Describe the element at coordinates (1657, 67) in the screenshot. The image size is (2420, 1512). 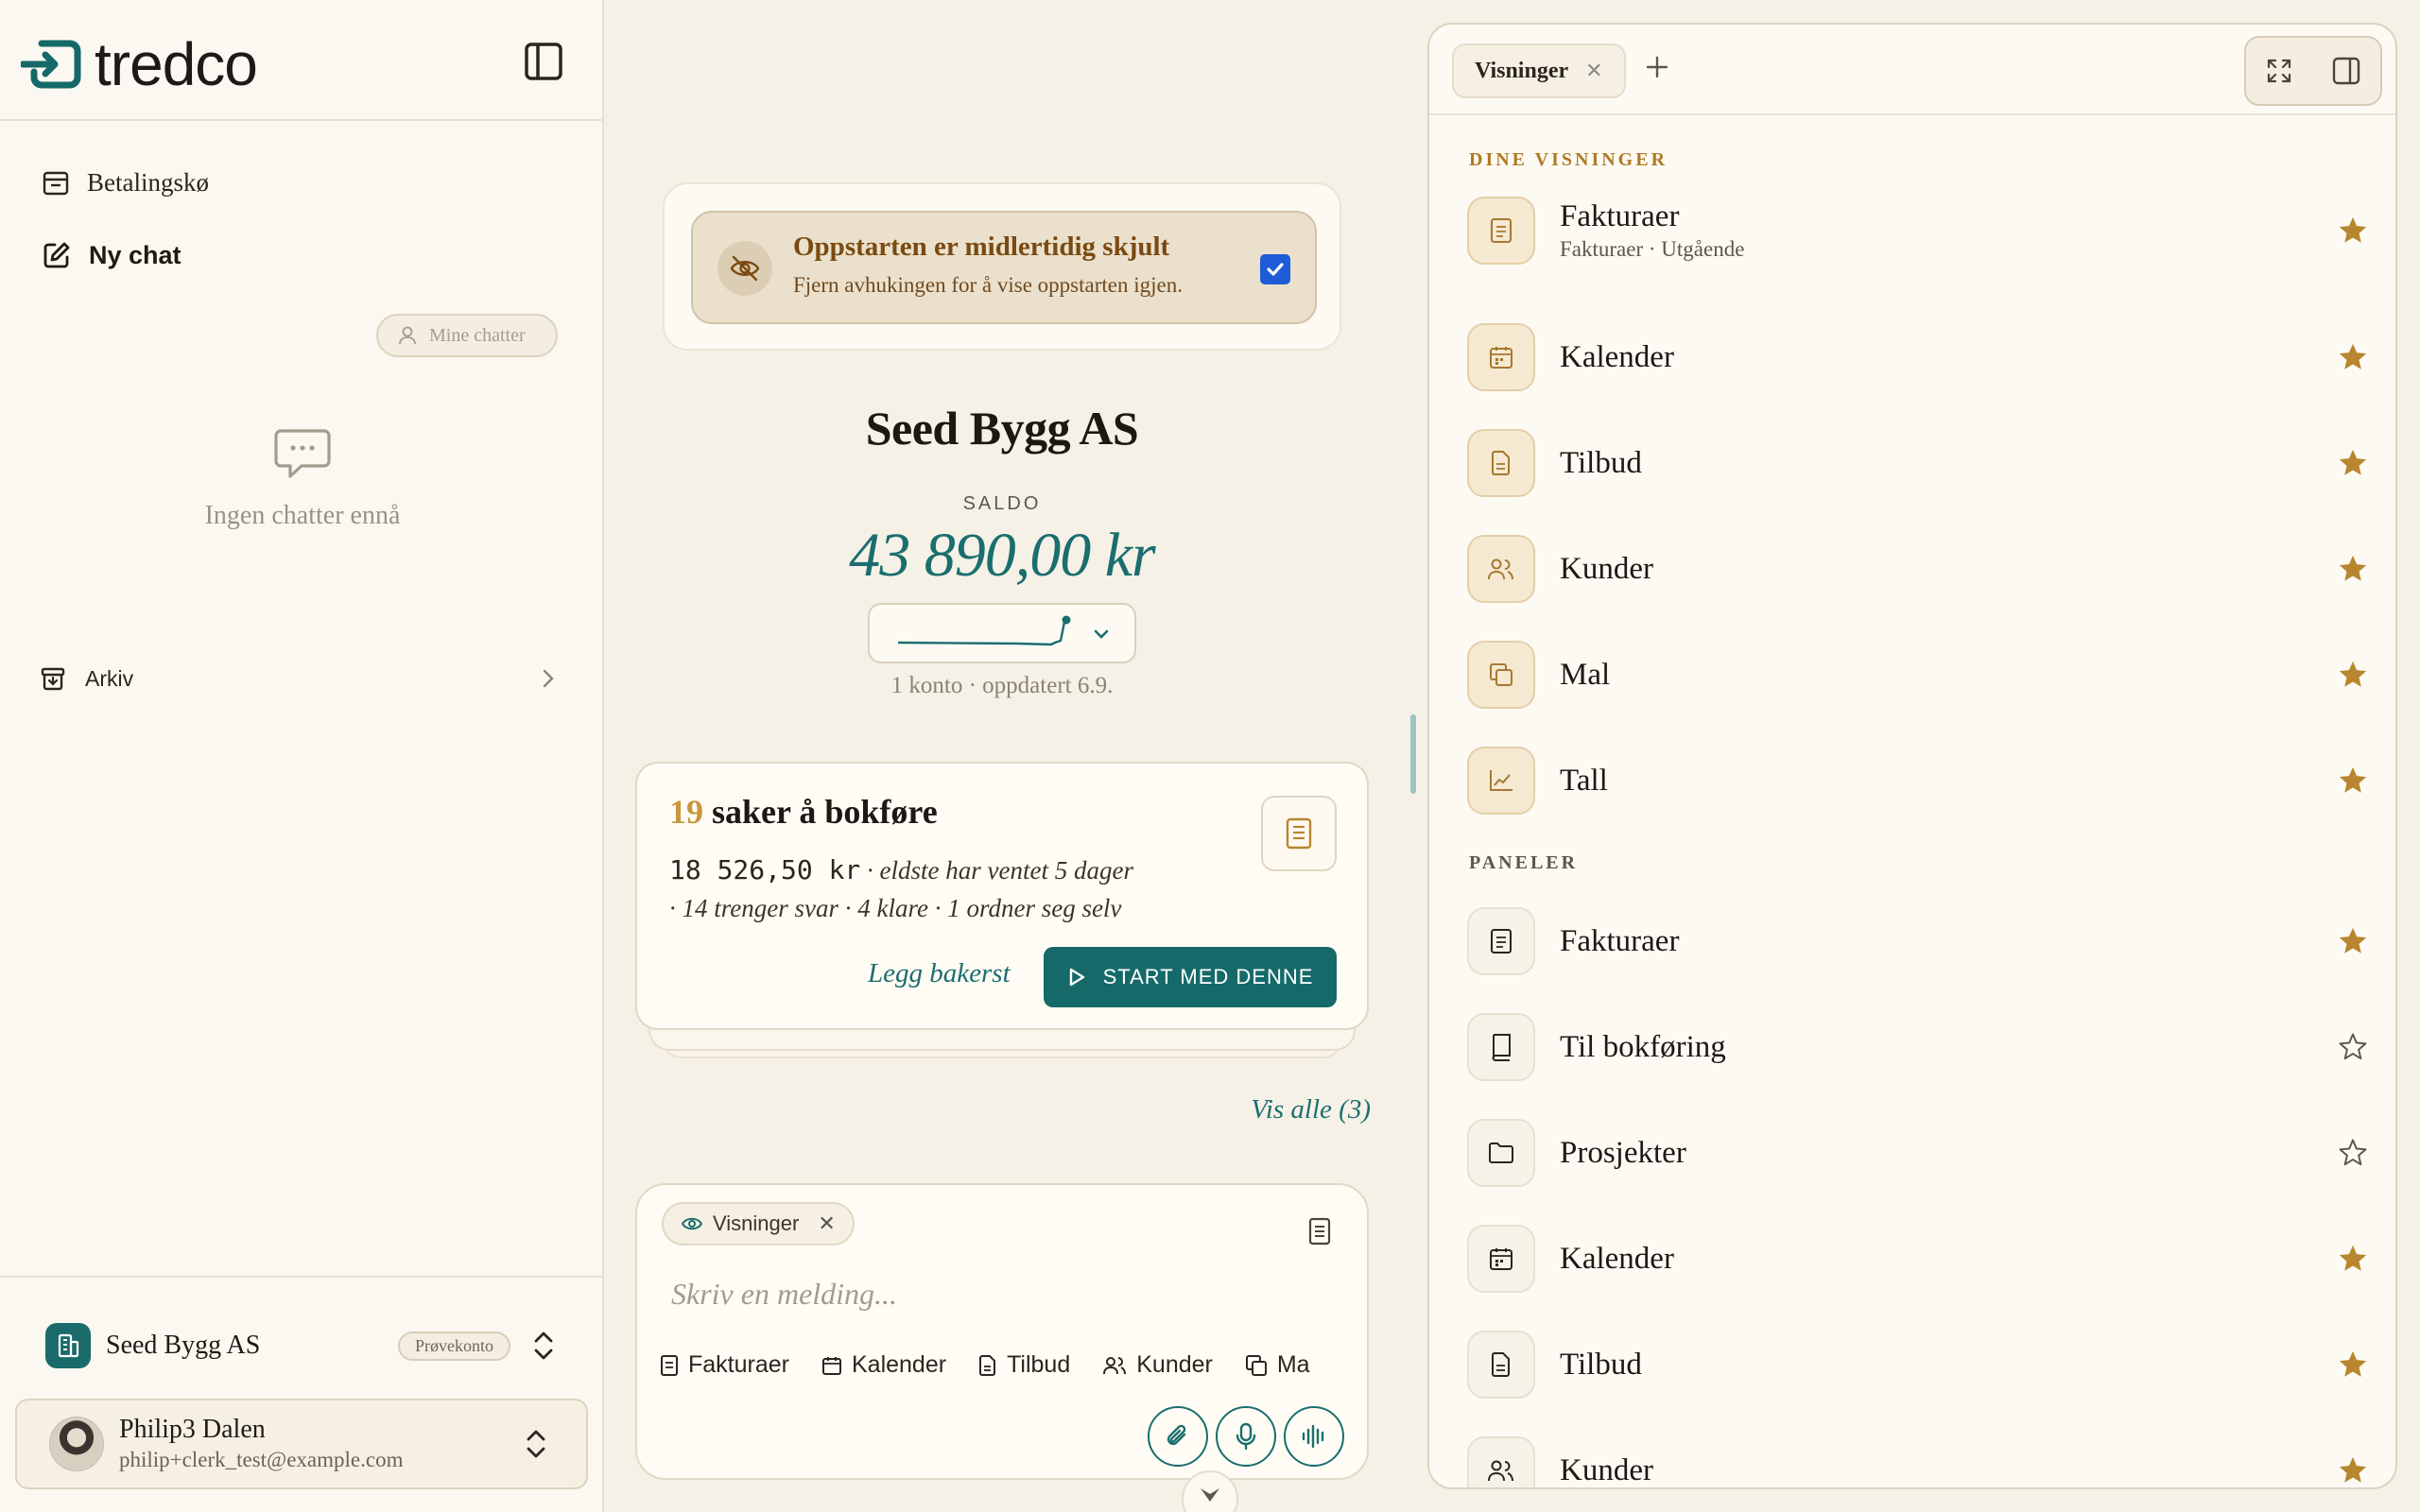
I see `plus-icon` at that location.